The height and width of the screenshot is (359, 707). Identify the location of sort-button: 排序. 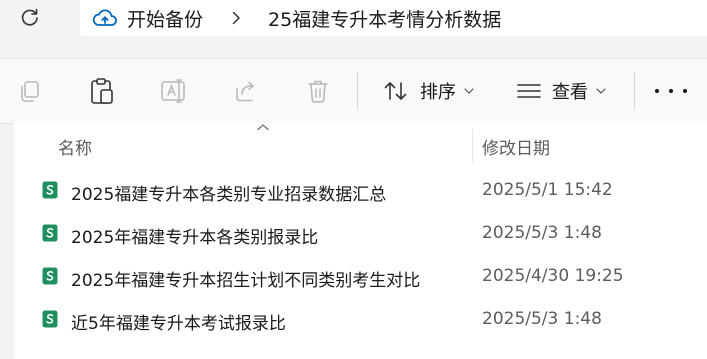
(428, 91).